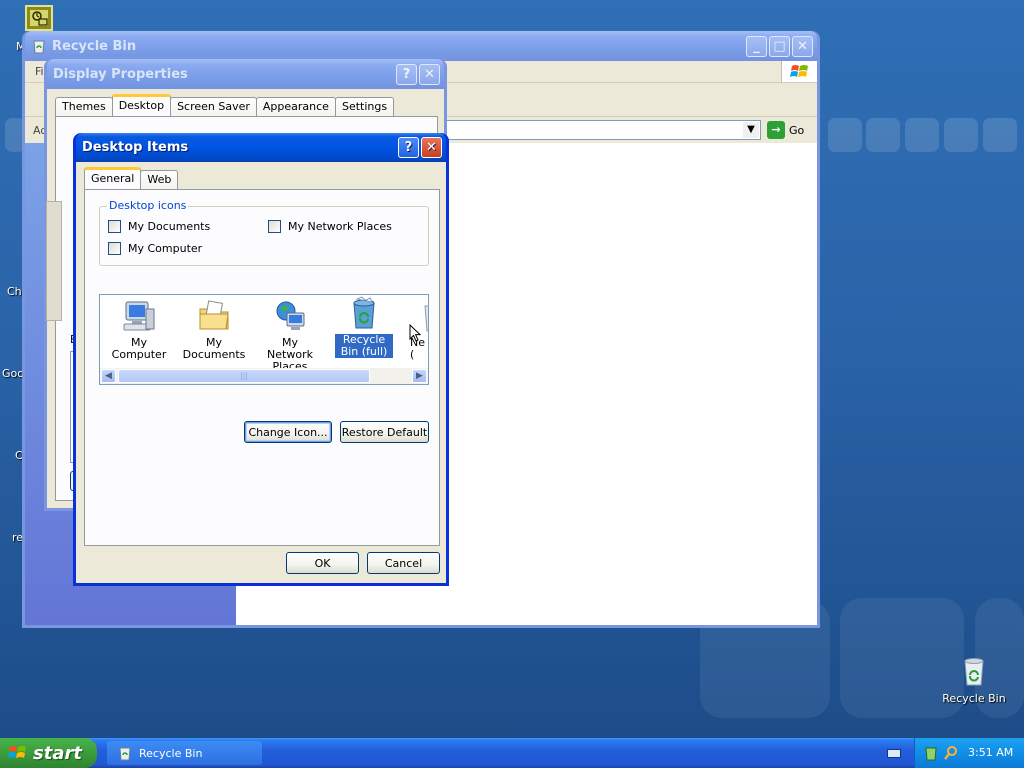  I want to click on recycle-bin-title: Recycle Bin, so click(94, 46).